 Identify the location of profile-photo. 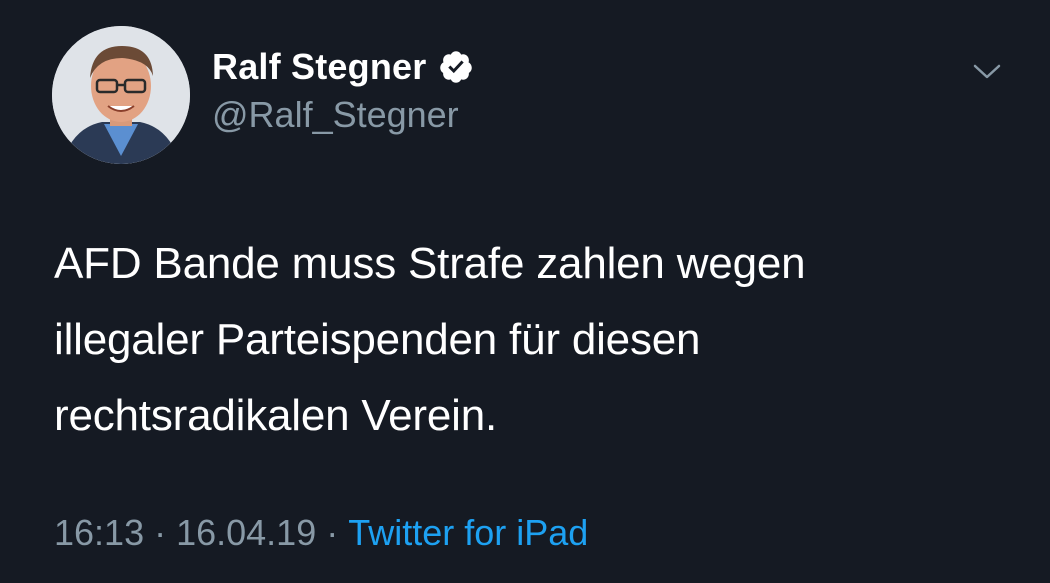
(121, 95).